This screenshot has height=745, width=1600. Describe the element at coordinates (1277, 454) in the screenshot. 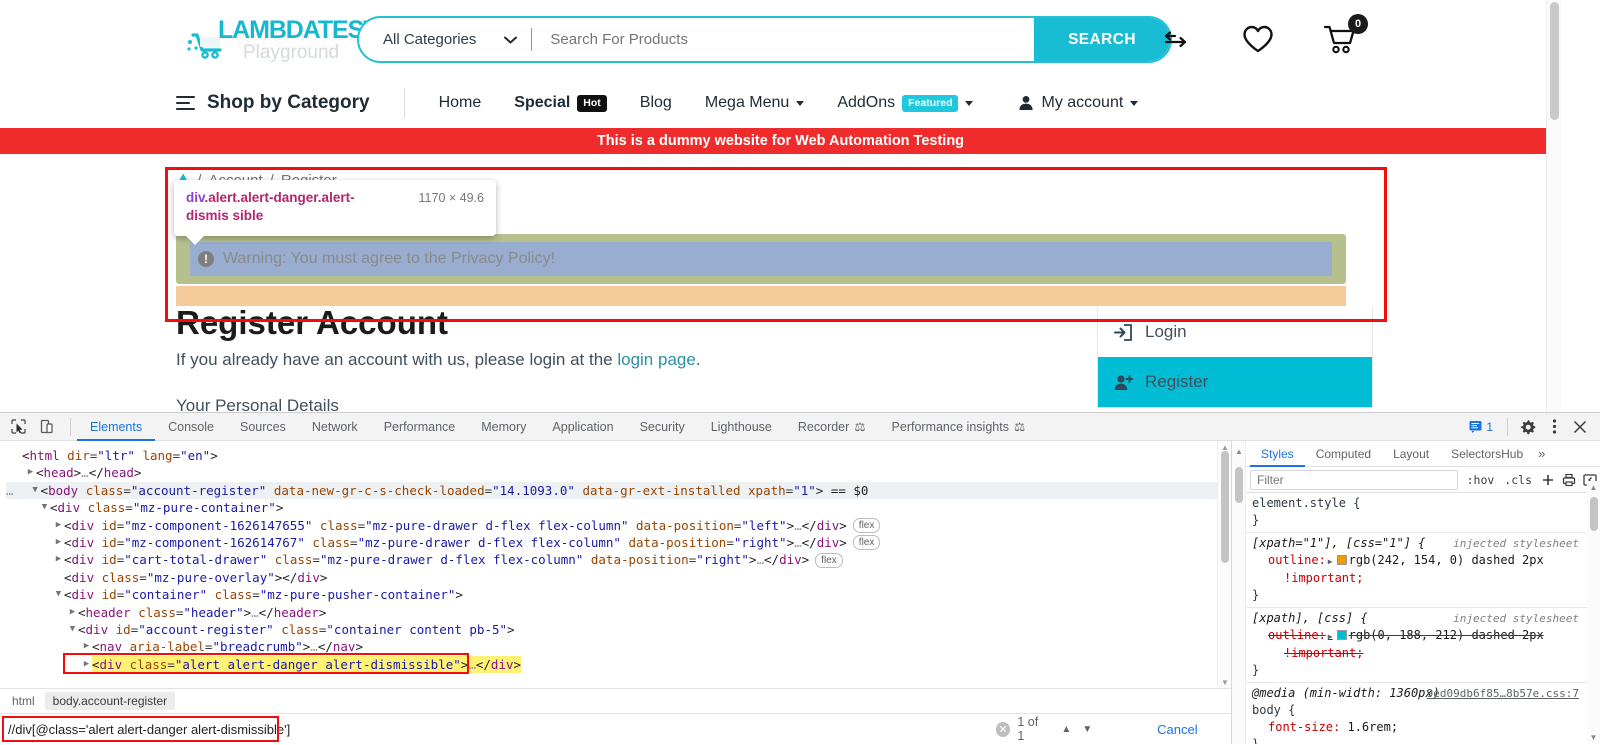

I see `tab-styles: Styles` at that location.